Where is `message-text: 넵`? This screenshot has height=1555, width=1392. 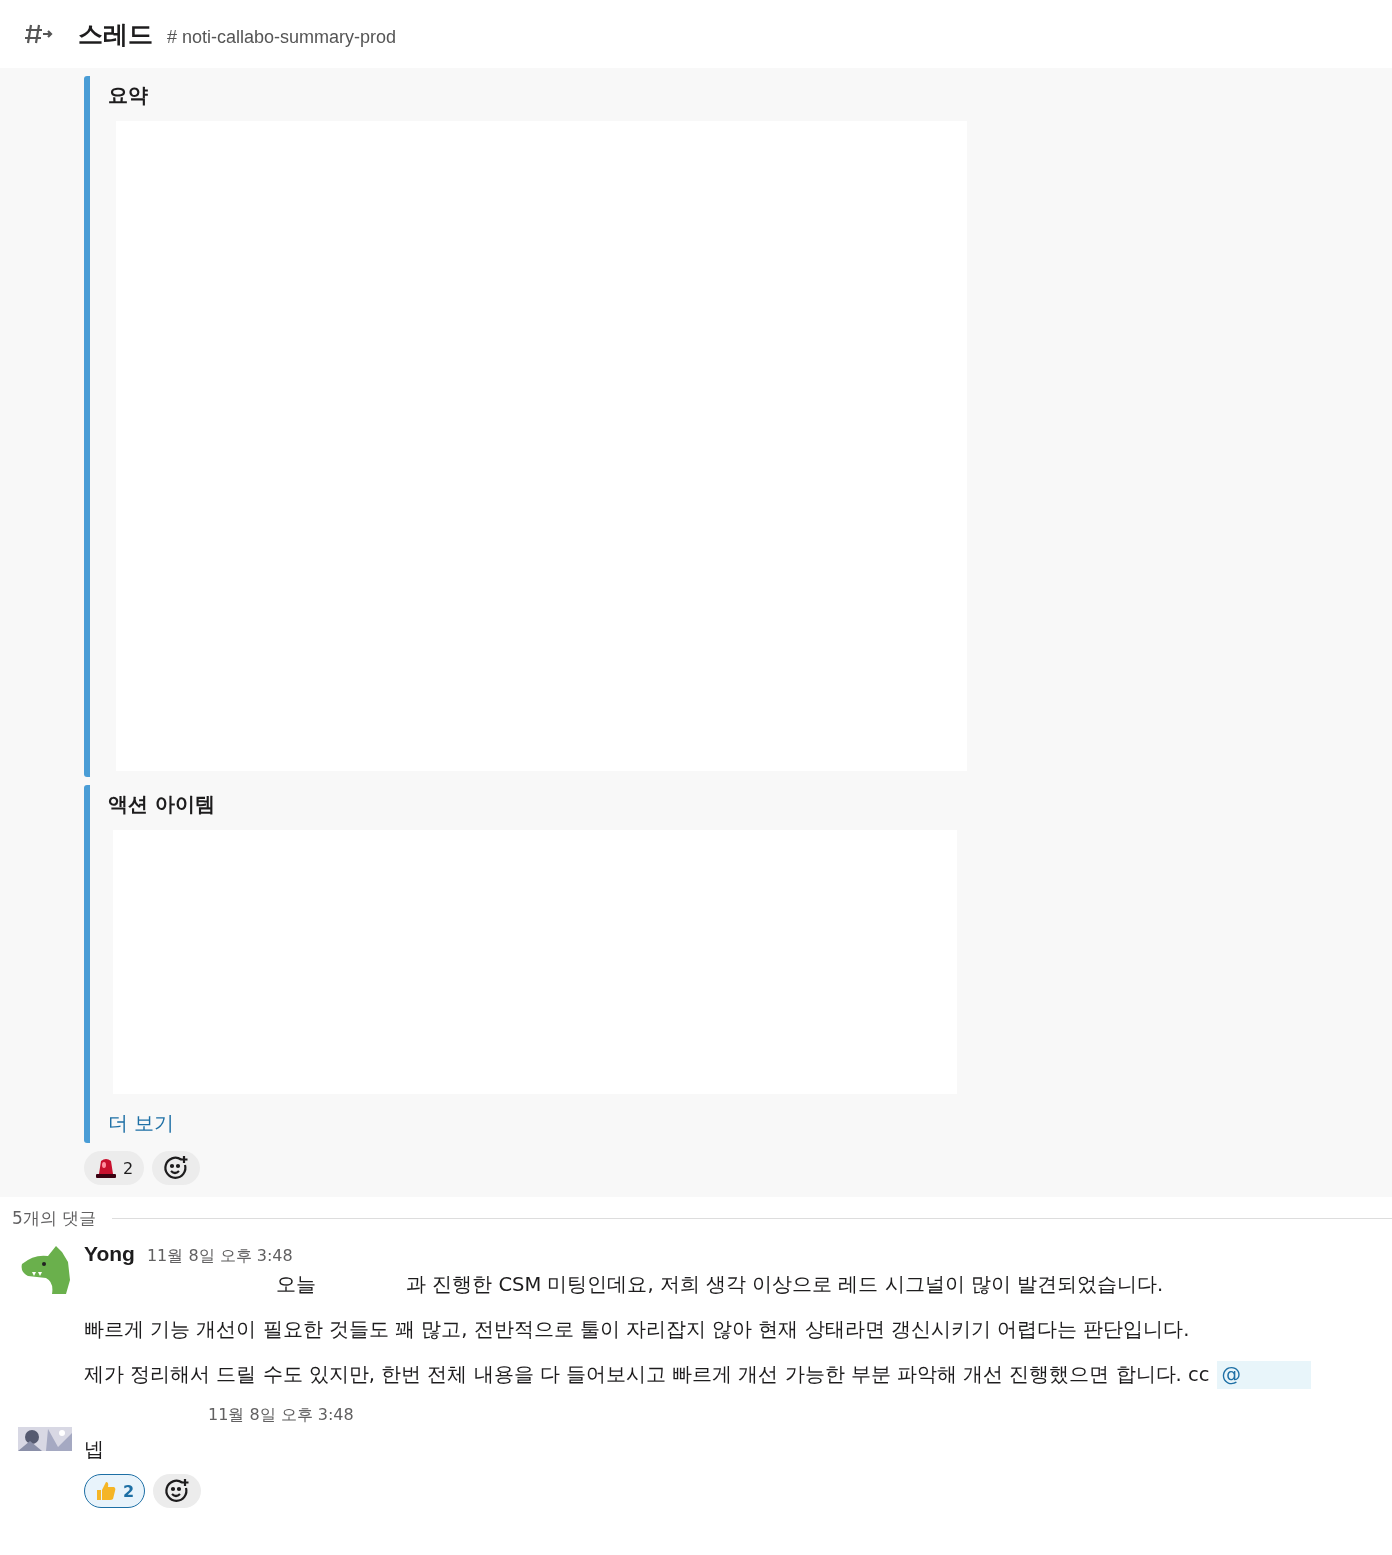
message-text: 넵 is located at coordinates (94, 1450).